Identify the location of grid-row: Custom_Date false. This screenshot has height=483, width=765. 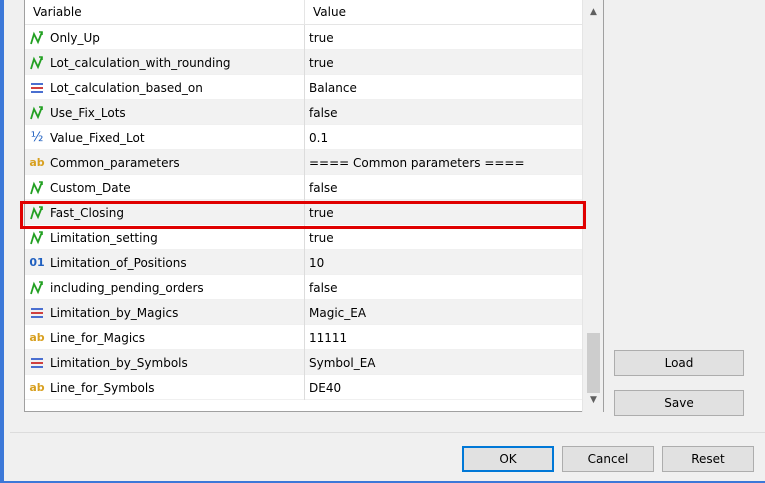
(304, 187).